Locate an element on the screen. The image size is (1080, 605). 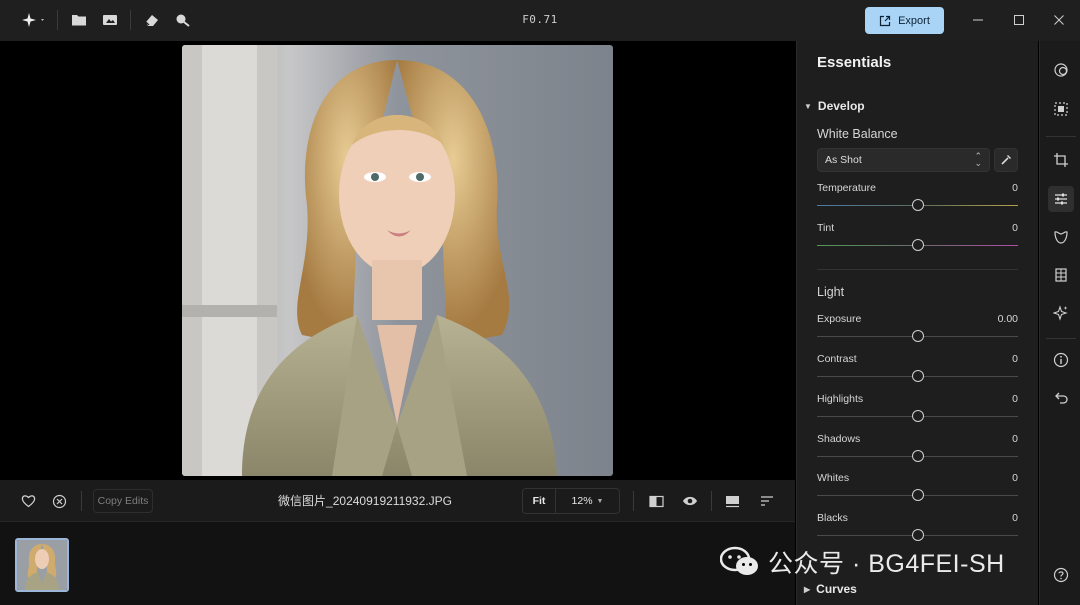
sort-button is located at coordinates (767, 501).